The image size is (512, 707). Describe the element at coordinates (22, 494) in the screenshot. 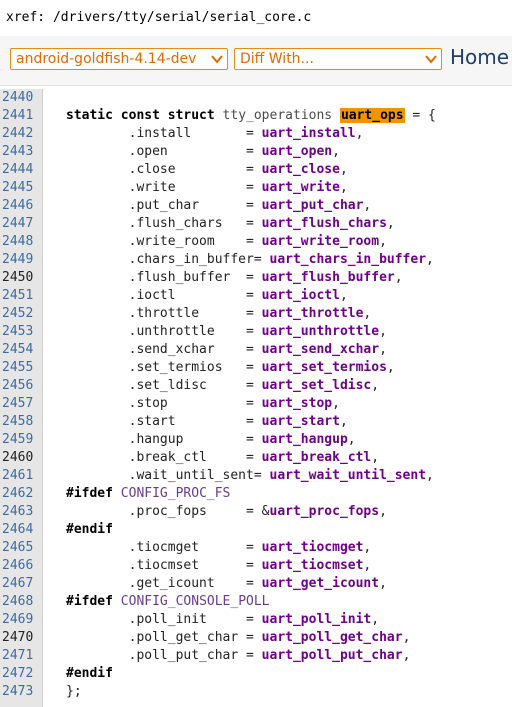

I see `line-number-link: 2462` at that location.